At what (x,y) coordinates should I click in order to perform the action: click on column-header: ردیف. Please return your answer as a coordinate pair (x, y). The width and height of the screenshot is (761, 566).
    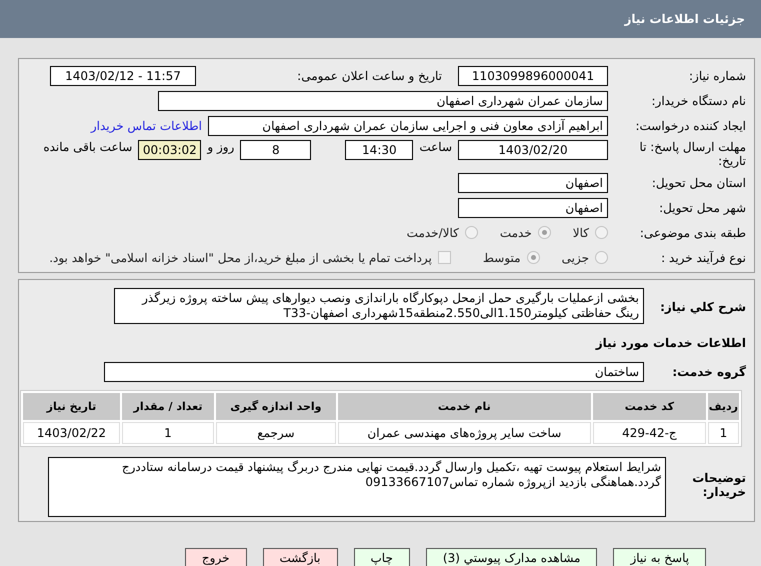
    Looking at the image, I should click on (723, 406).